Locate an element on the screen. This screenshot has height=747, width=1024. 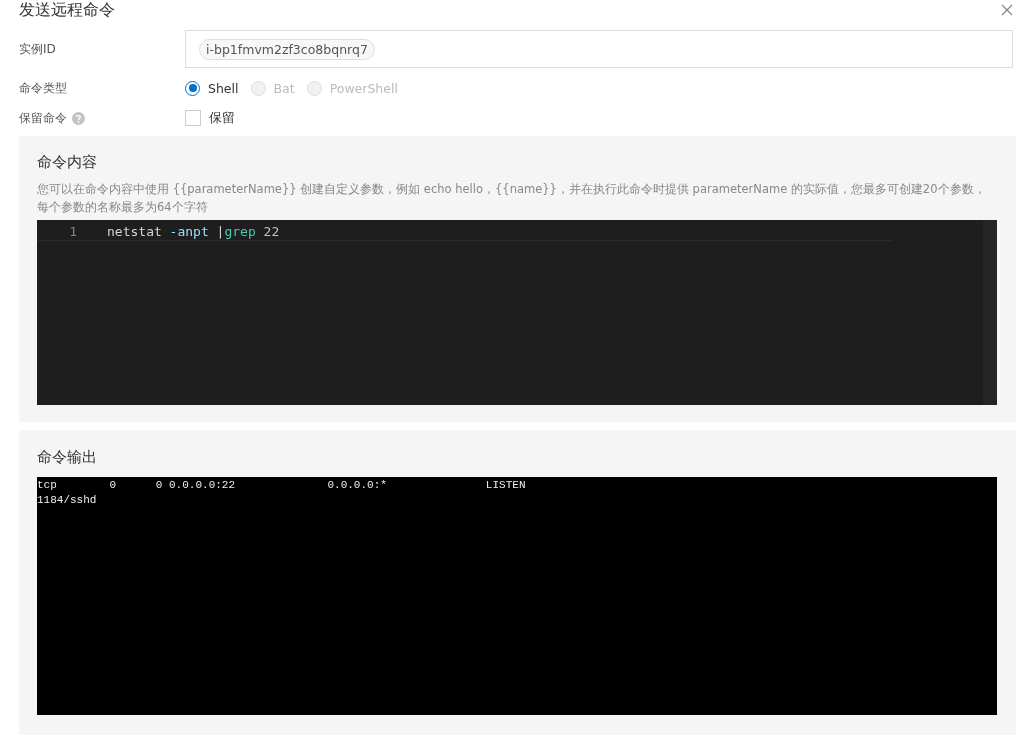
code-line: netstat -anpt |grep 22 is located at coordinates (193, 231).